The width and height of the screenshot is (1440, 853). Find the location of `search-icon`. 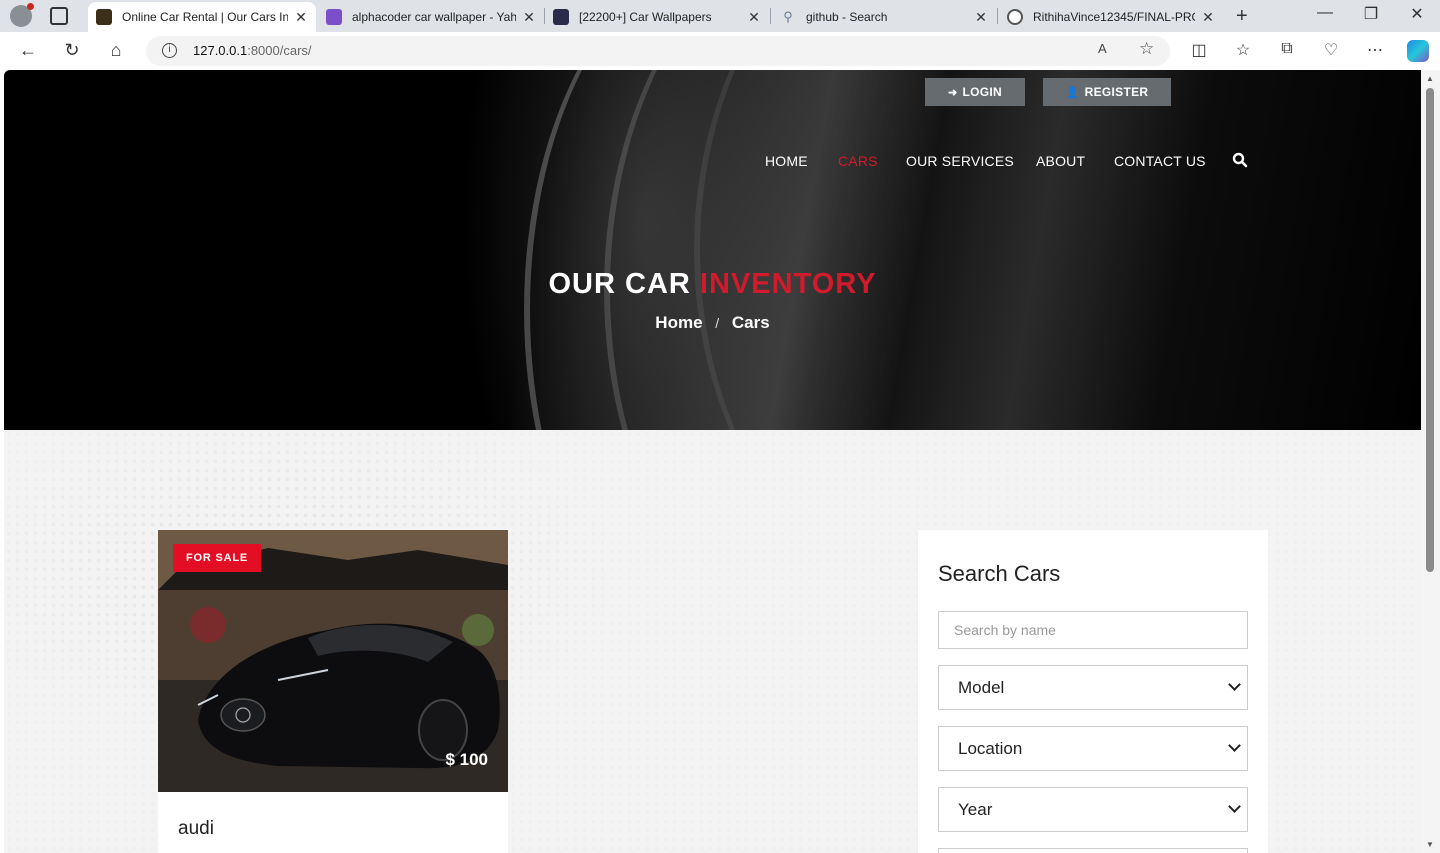

search-icon is located at coordinates (1240, 160).